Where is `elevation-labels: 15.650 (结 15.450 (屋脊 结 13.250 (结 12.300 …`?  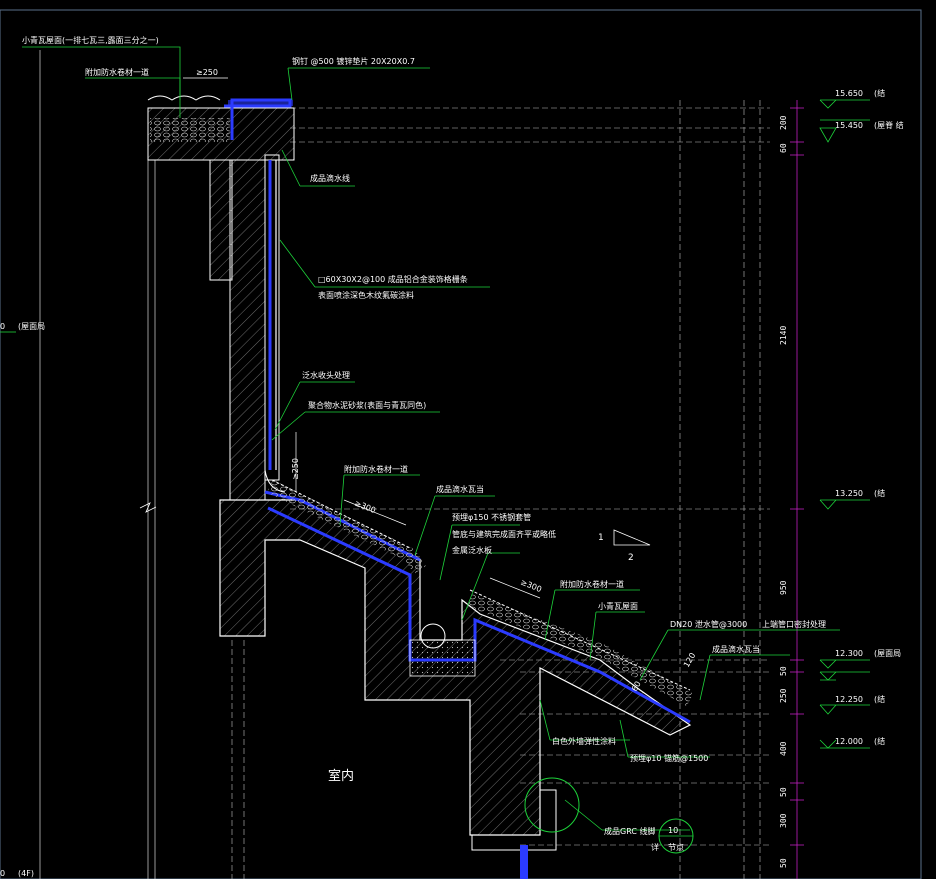
elevation-labels: 15.650 (结 15.450 (屋脊 结 13.250 (结 12.300 … is located at coordinates (869, 417).